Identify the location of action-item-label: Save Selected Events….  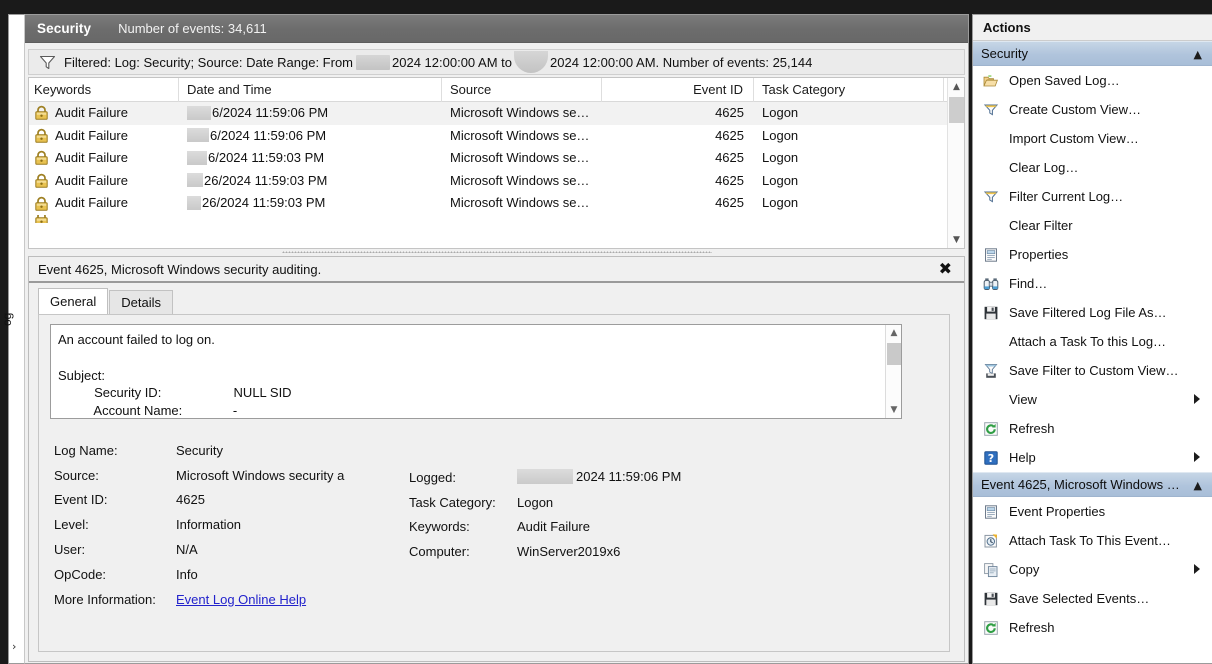
(1079, 598).